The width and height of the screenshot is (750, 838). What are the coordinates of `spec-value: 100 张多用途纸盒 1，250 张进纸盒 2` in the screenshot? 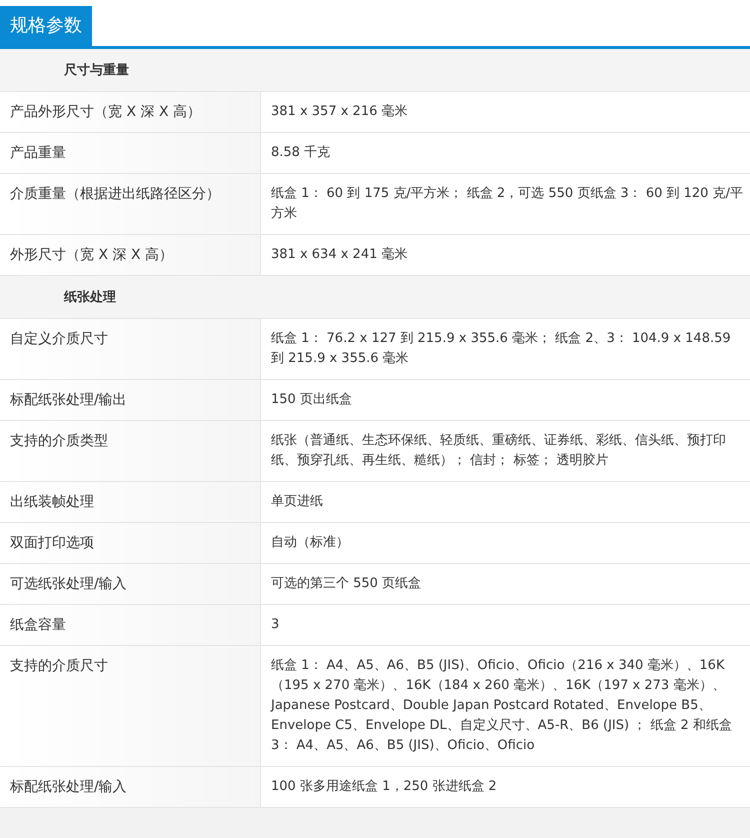 It's located at (384, 787).